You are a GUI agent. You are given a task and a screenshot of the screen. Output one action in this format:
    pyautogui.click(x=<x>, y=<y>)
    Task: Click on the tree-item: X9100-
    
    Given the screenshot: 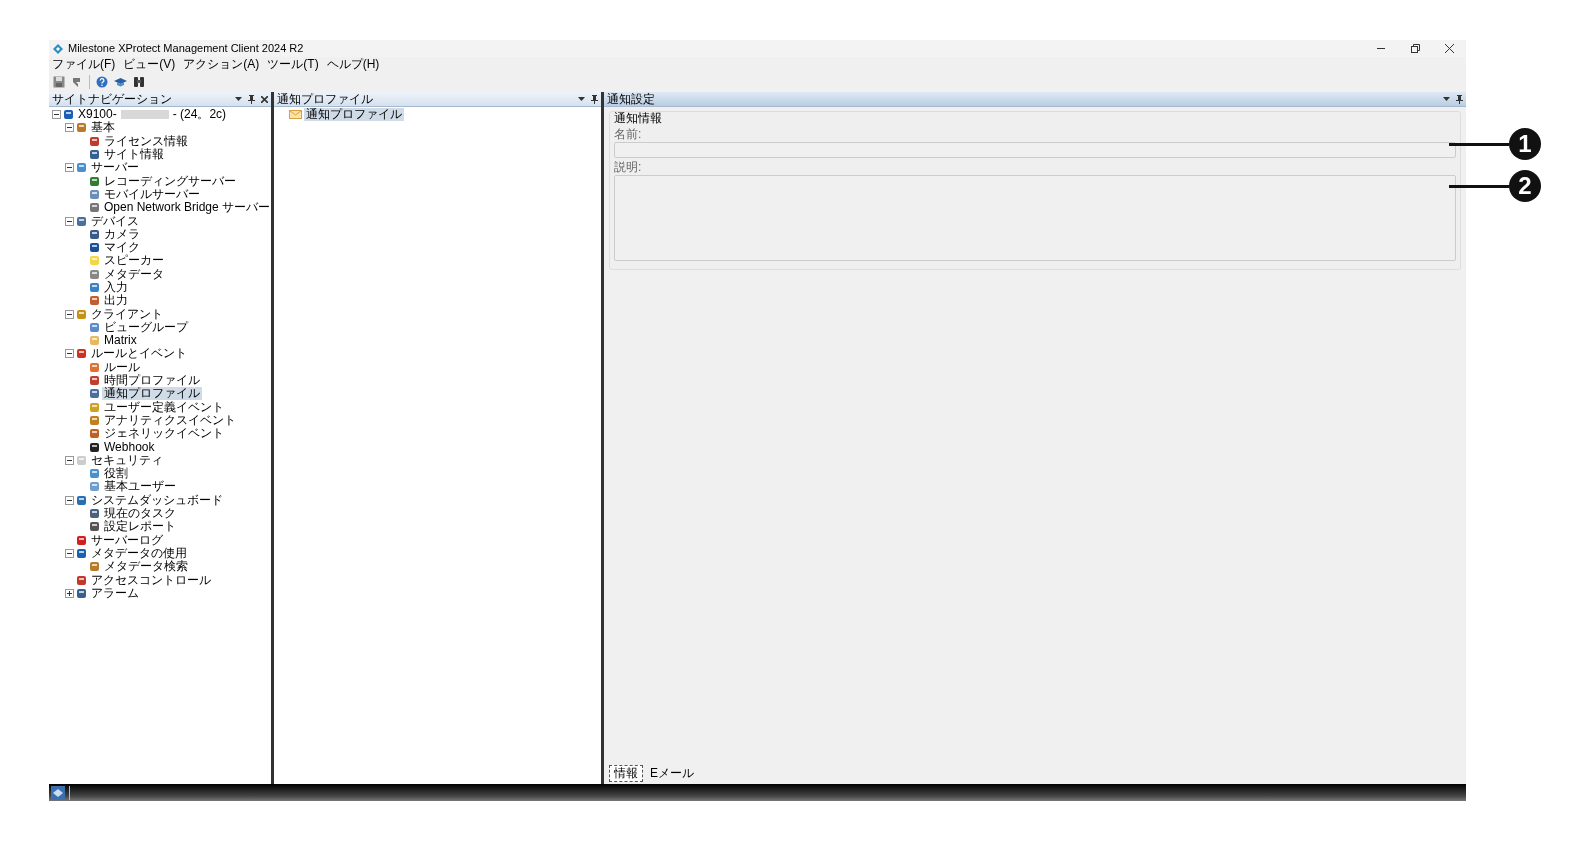 What is the action you would take?
    pyautogui.click(x=97, y=115)
    